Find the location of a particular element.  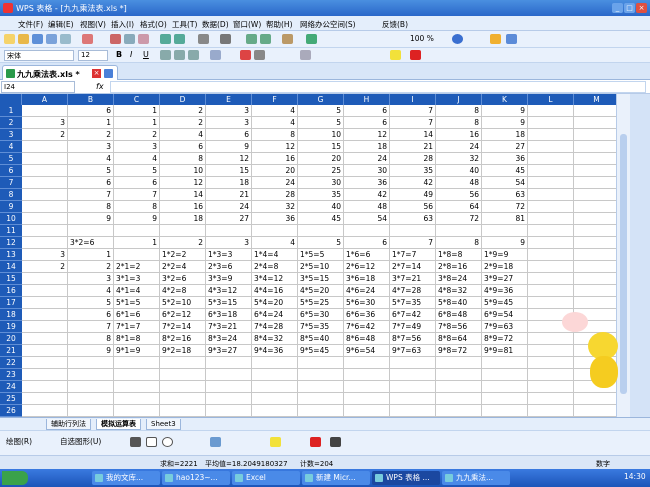

cell-f12: 4 is located at coordinates (275, 243).